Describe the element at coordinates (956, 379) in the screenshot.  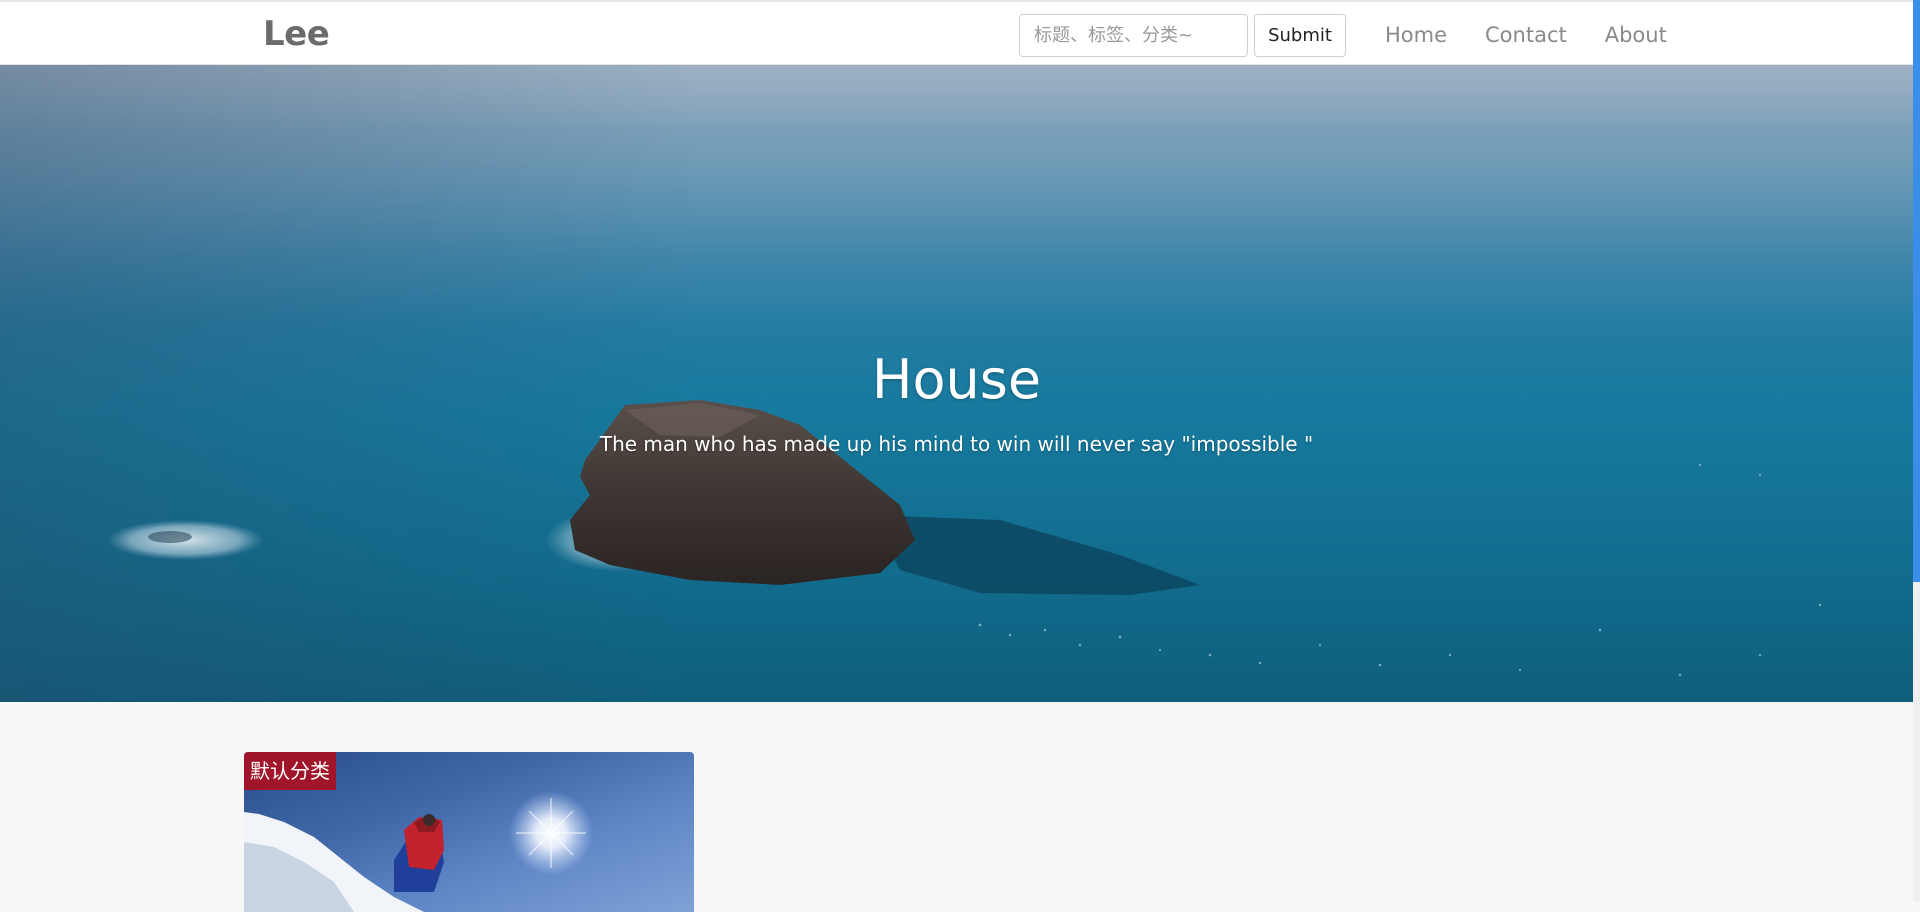
I see `hero-title: House` at that location.